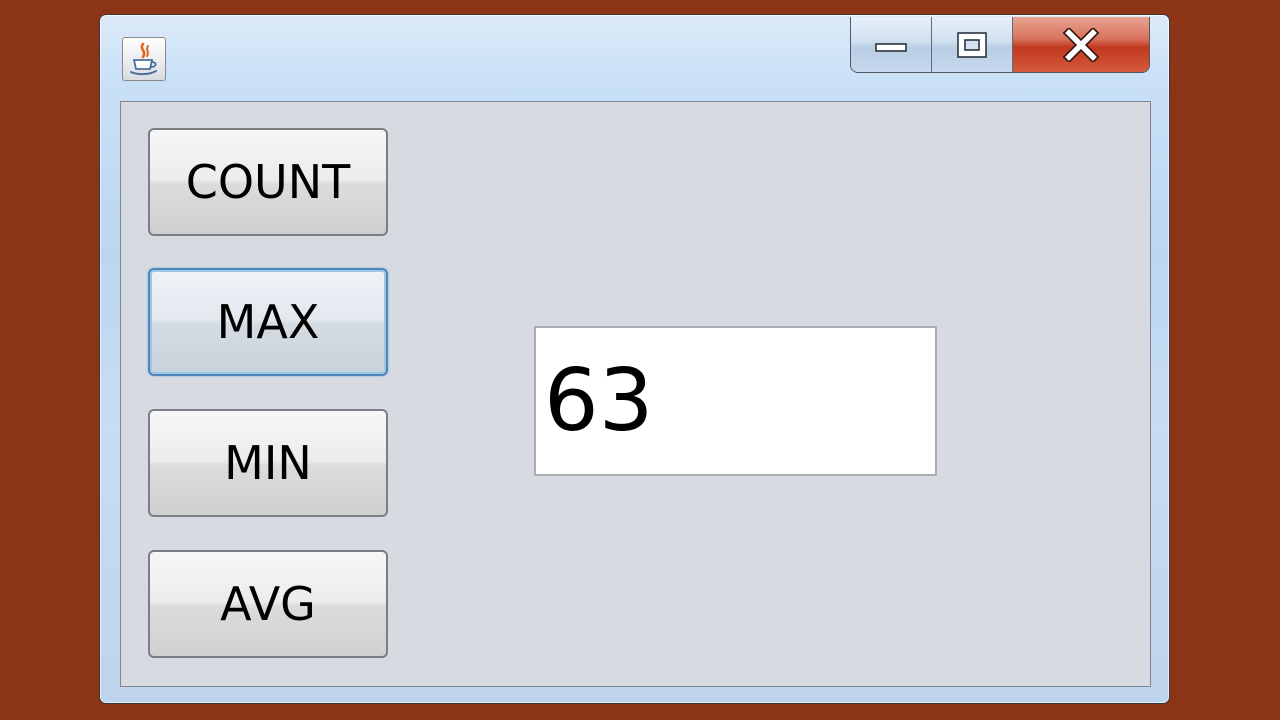  Describe the element at coordinates (634, 58) in the screenshot. I see `title-bar` at that location.